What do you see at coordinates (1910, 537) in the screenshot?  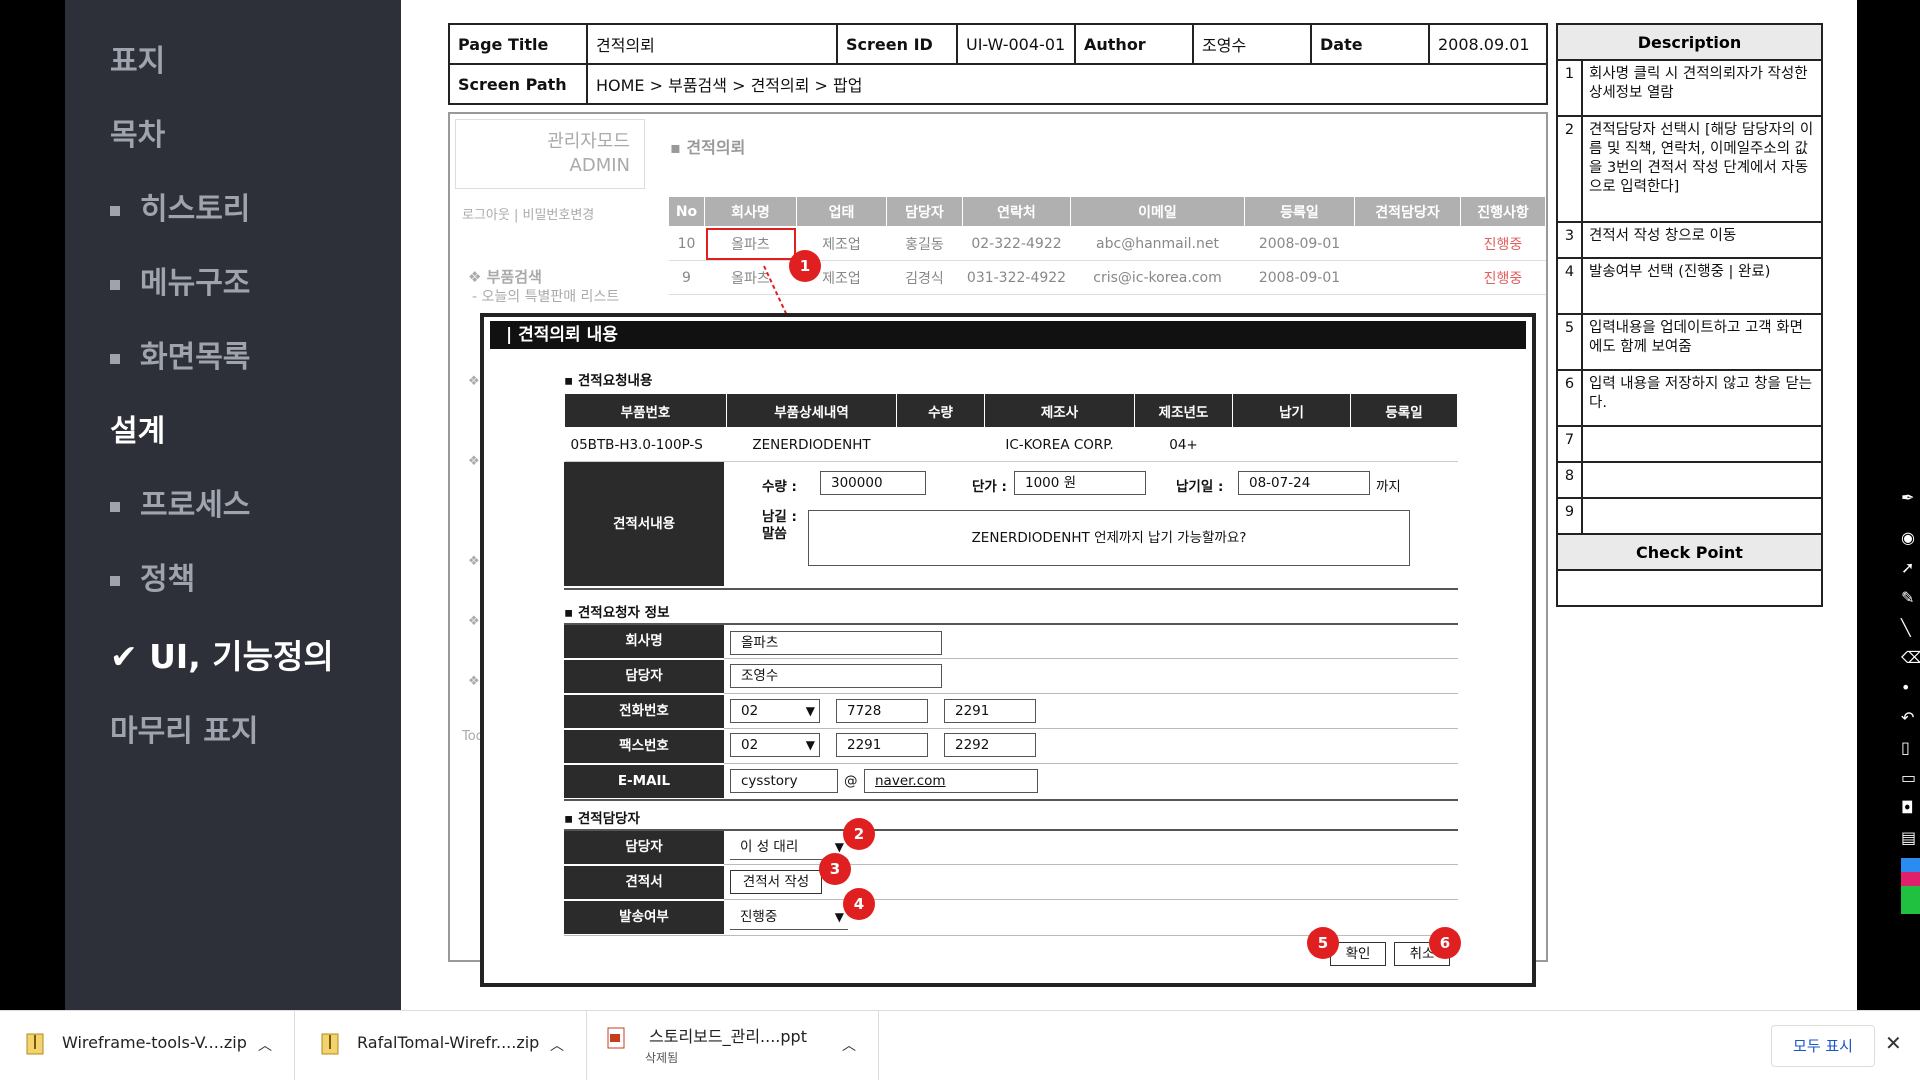 I see `eye-icon: ◉` at bounding box center [1910, 537].